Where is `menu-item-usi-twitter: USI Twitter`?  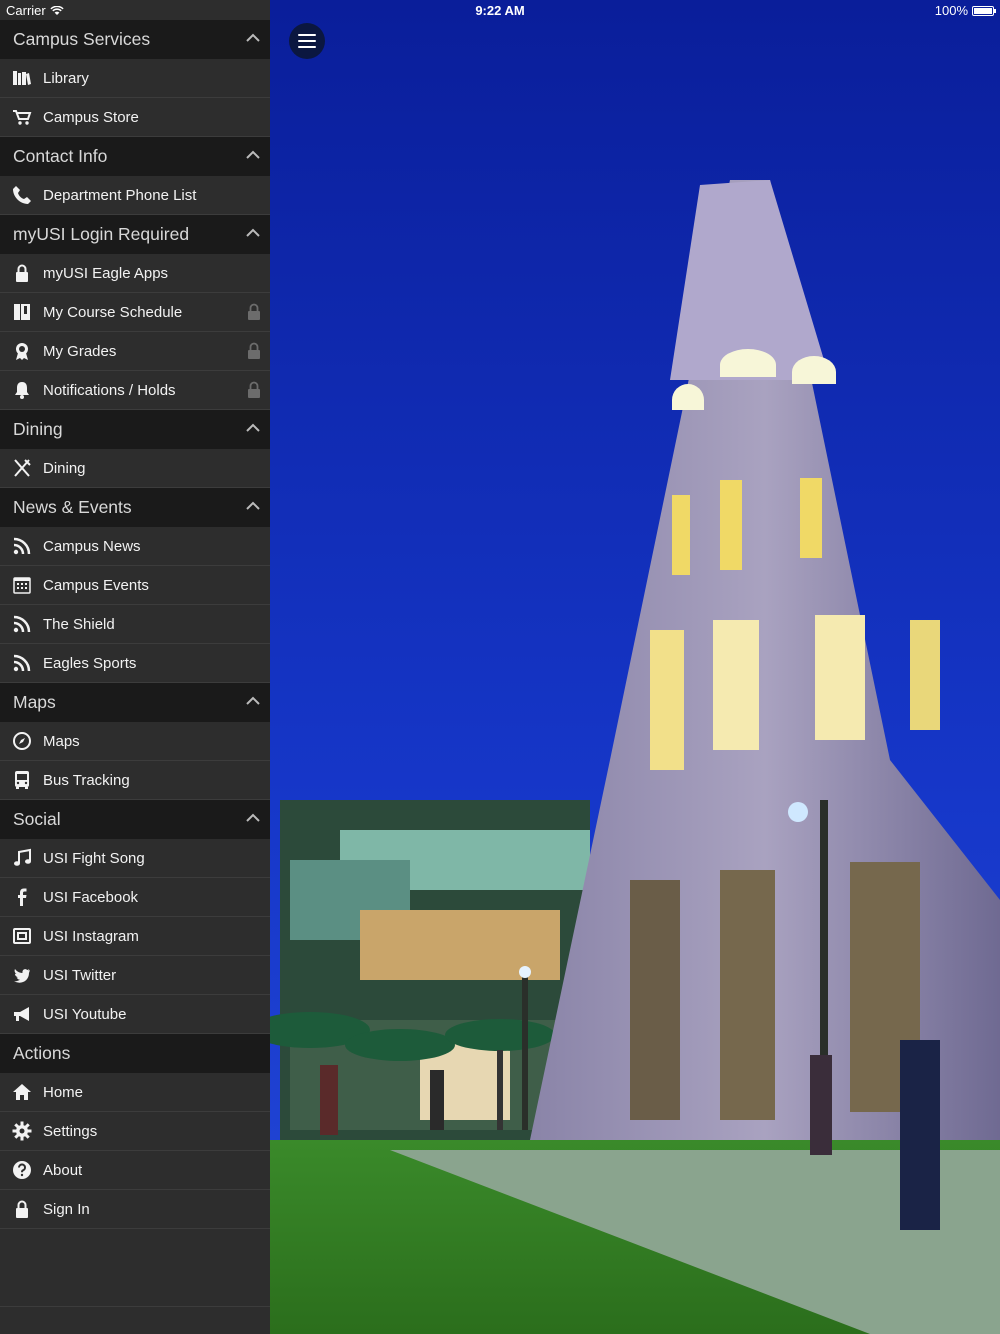 menu-item-usi-twitter: USI Twitter is located at coordinates (135, 975).